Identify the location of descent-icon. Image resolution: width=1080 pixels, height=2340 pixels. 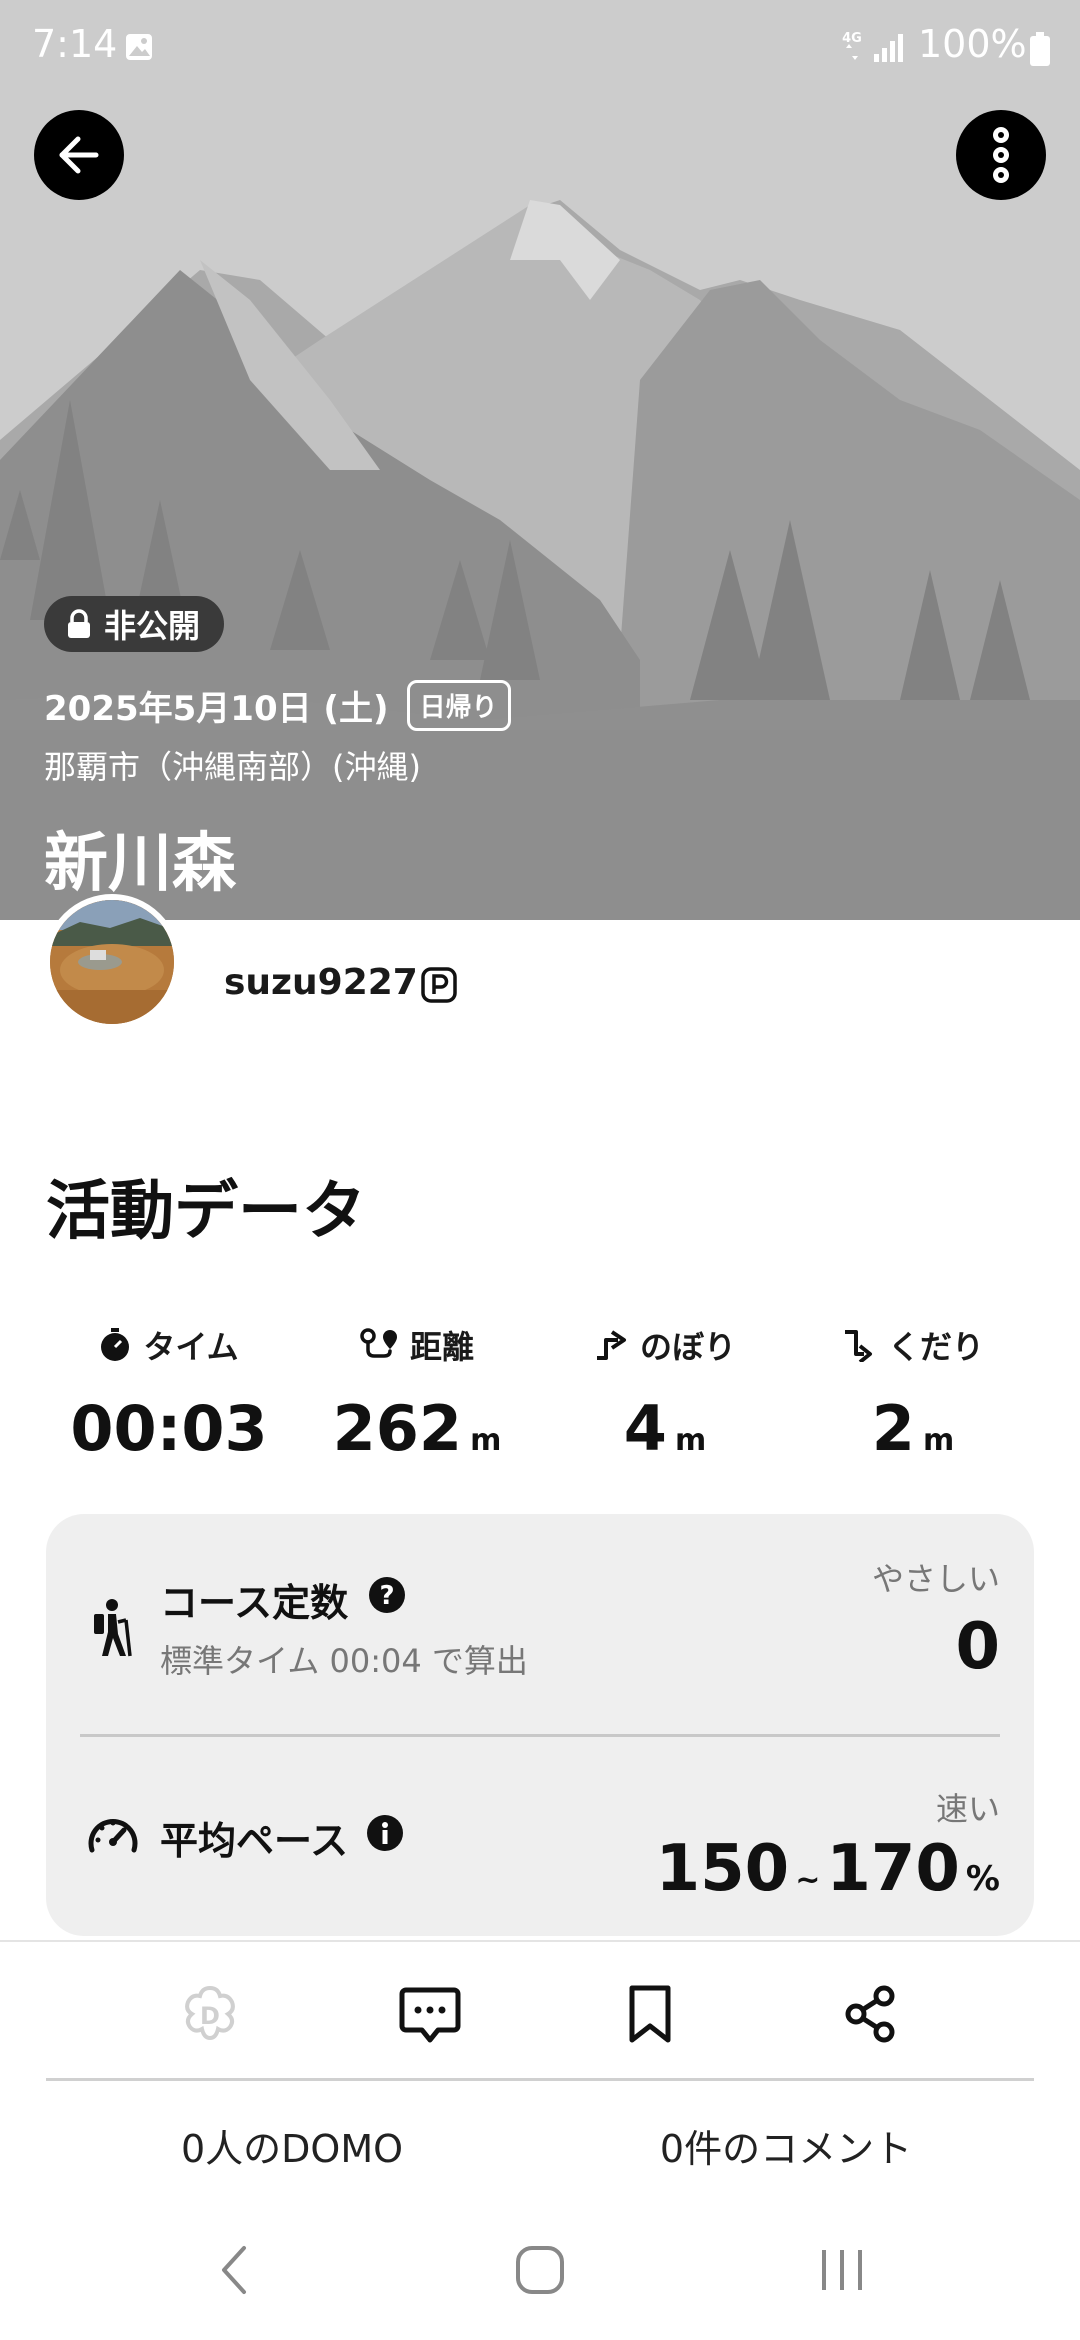
(858, 1346).